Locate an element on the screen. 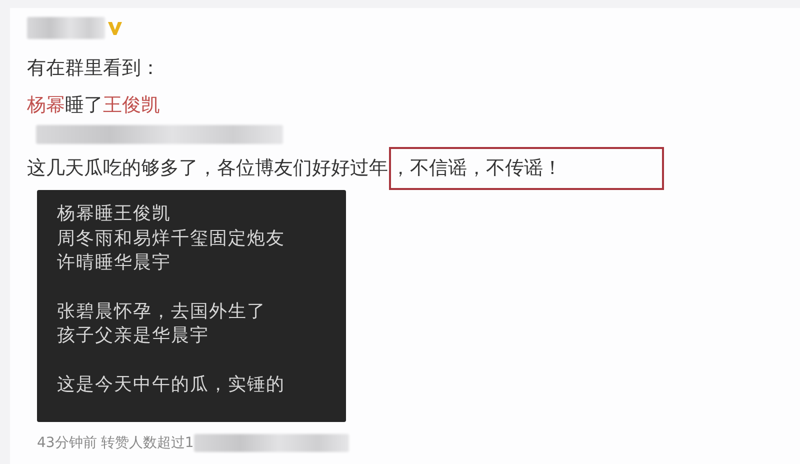 Image resolution: width=800 pixels, height=464 pixels. screenshot-text: 许晴睡华晨宇 is located at coordinates (114, 263).